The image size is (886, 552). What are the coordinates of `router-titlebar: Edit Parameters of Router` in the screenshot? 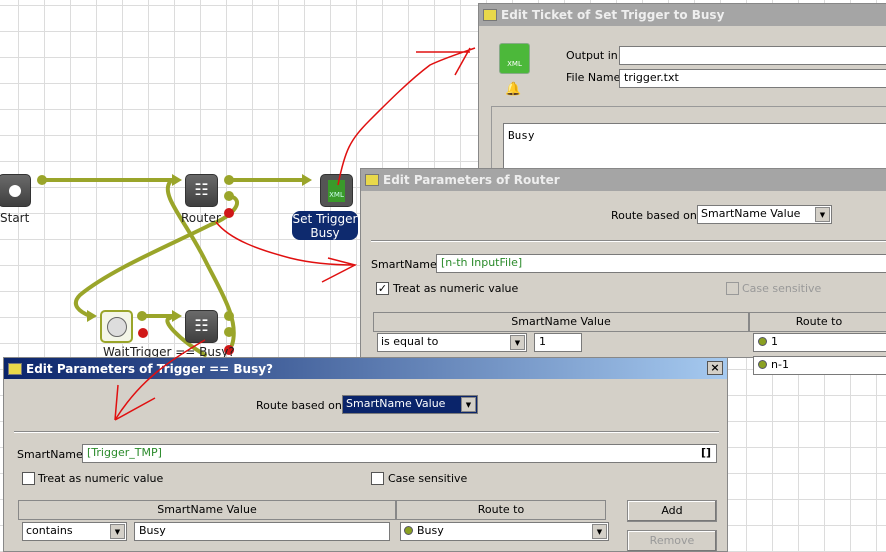 It's located at (623, 180).